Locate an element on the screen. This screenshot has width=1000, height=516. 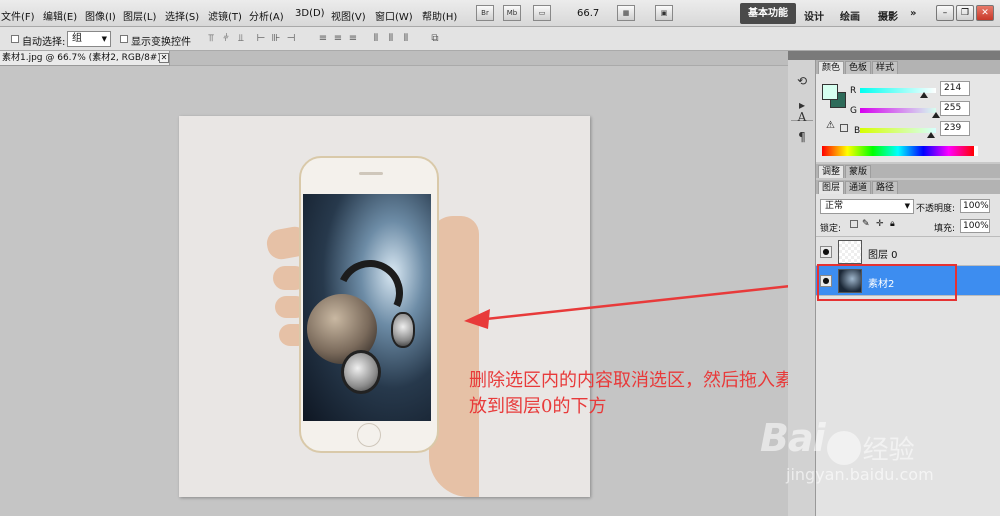
tab-channels: 通道 is located at coordinates (858, 187).